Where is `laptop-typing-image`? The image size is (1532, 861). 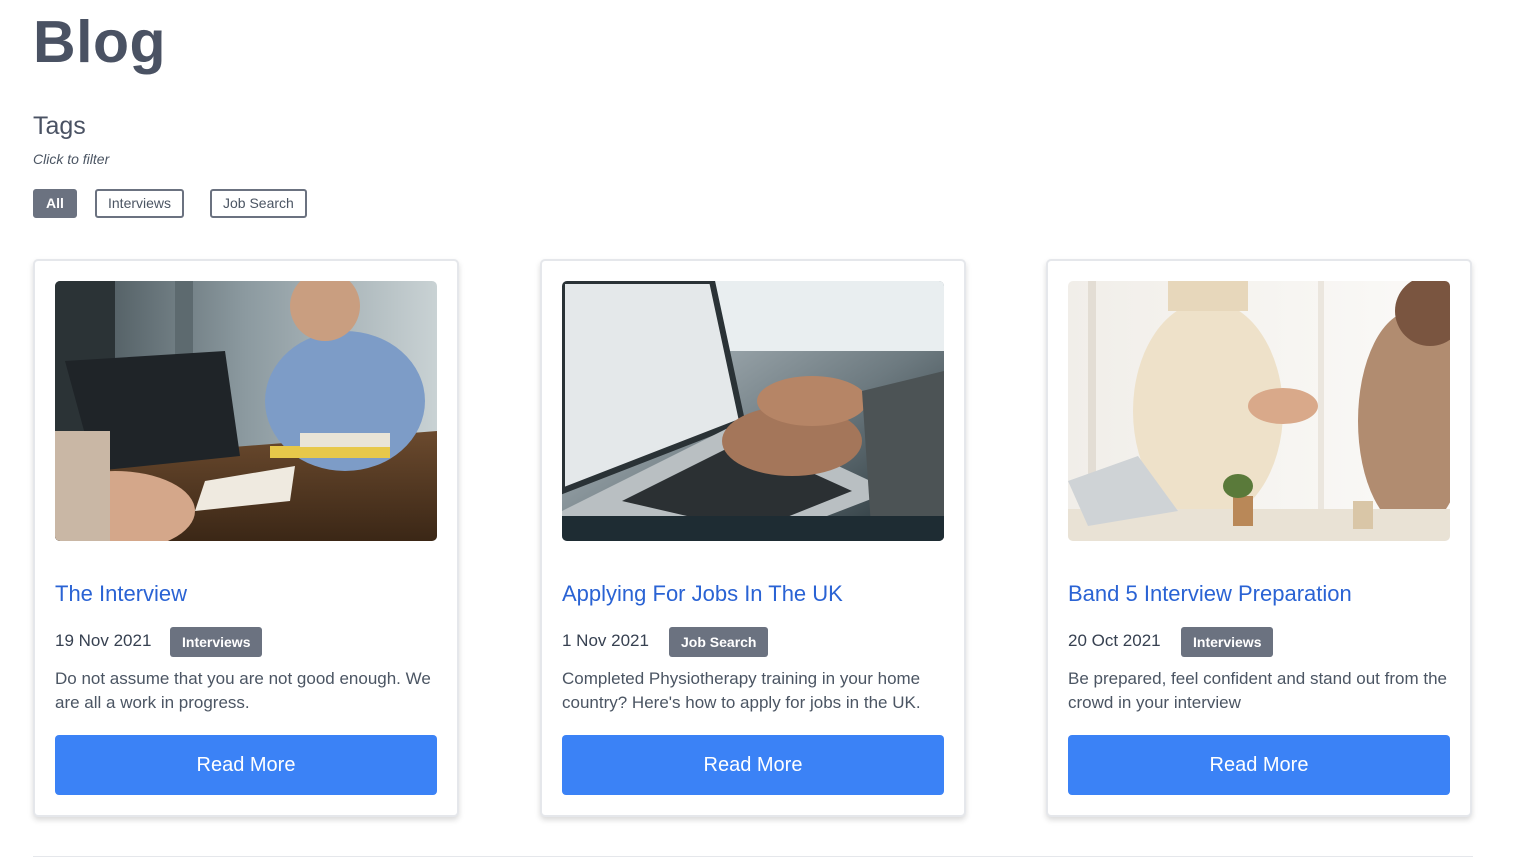
laptop-typing-image is located at coordinates (753, 411).